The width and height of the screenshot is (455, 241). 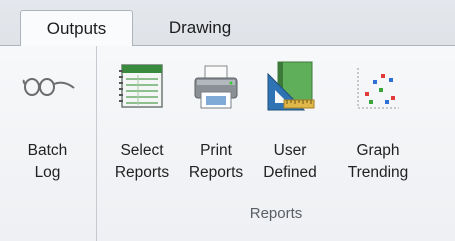 What do you see at coordinates (378, 90) in the screenshot?
I see `scatter-plot-icon` at bounding box center [378, 90].